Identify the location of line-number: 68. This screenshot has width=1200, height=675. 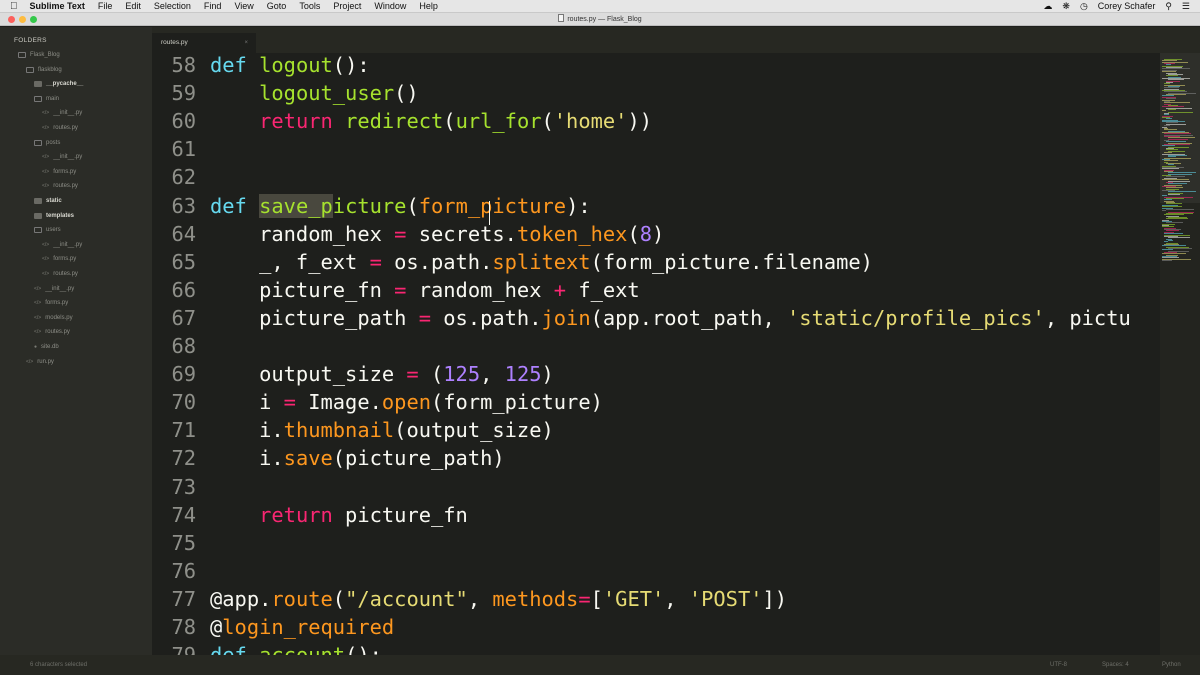
(183, 346).